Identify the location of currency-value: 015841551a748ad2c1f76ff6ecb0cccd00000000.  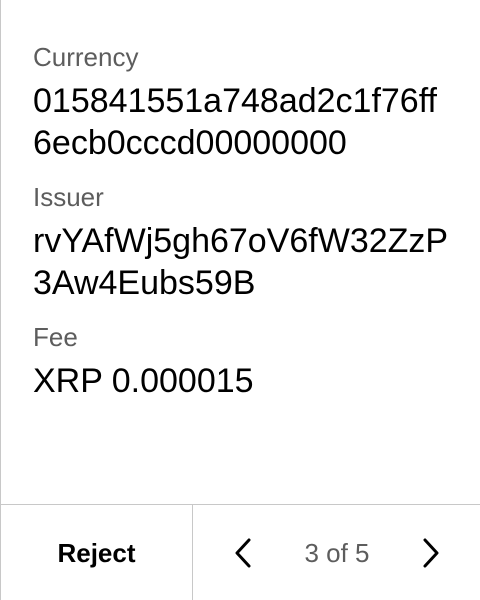
(235, 122).